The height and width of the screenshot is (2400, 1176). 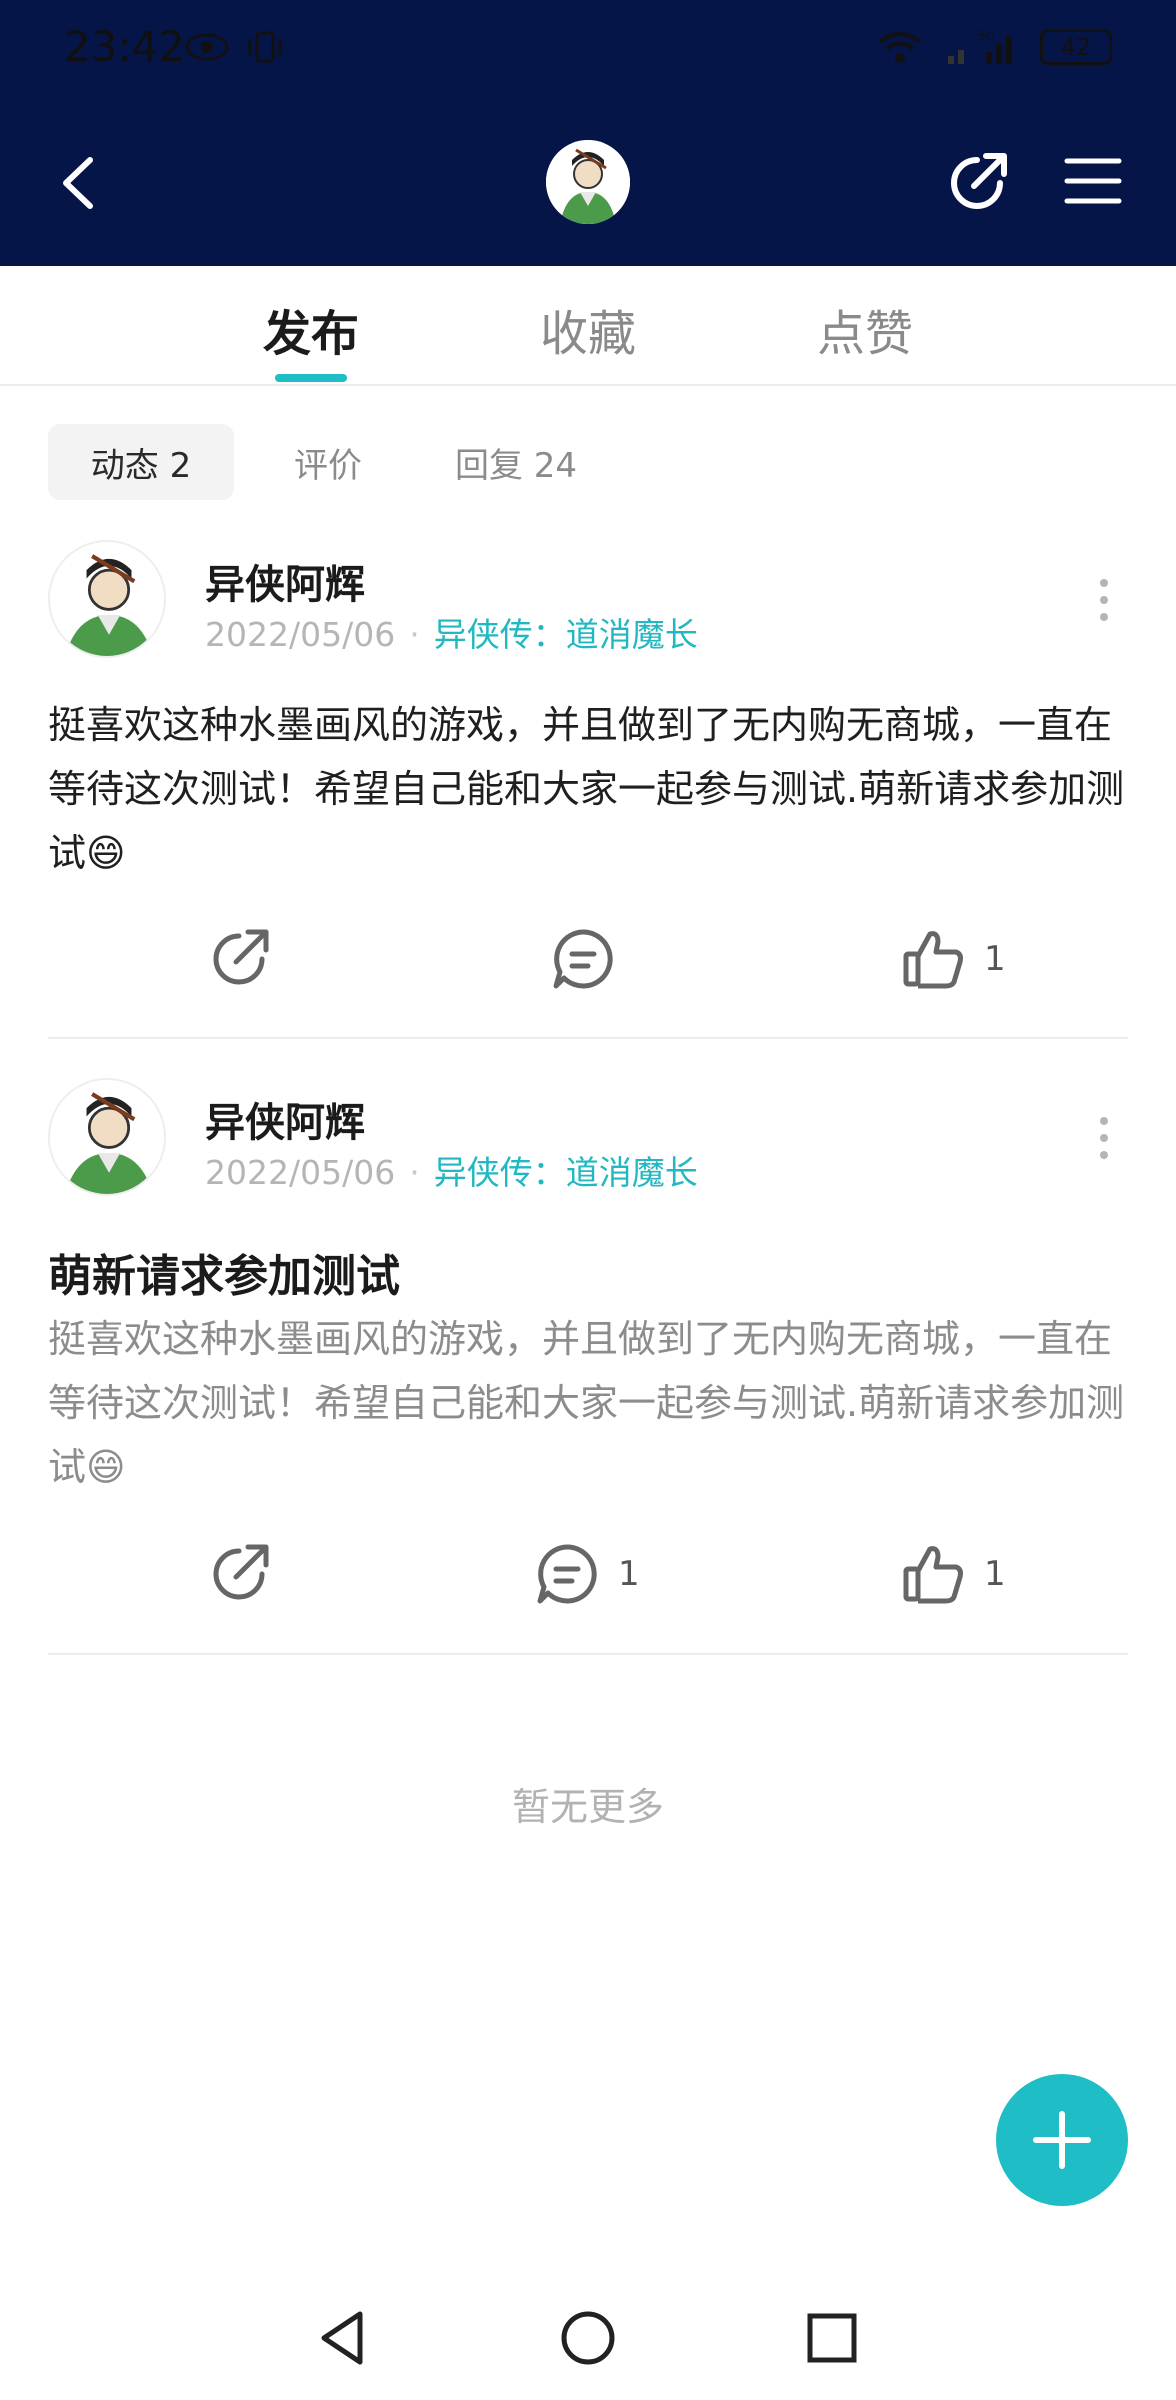 I want to click on battery-icon: 42, so click(x=1076, y=47).